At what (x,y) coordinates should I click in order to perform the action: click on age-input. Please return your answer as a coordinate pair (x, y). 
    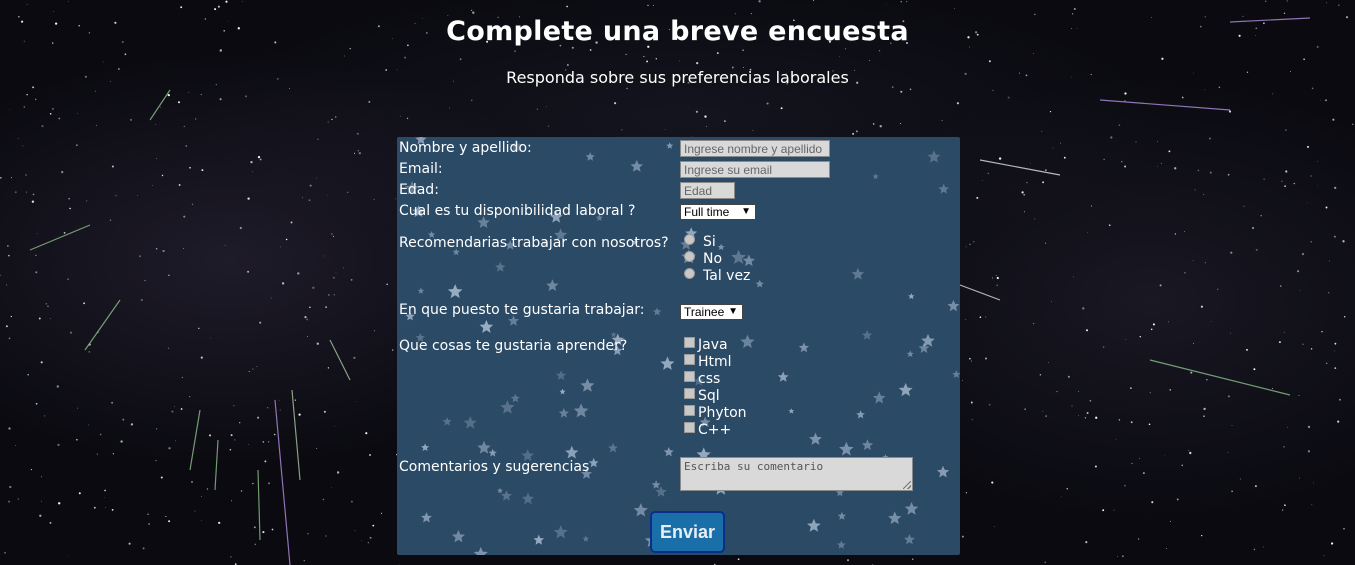
    Looking at the image, I should click on (707, 190).